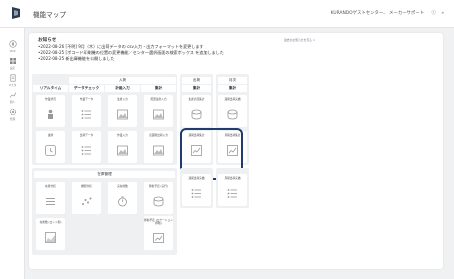 The image size is (454, 279). Describe the element at coordinates (158, 238) in the screenshot. I see `calendar-chart-icon` at that location.